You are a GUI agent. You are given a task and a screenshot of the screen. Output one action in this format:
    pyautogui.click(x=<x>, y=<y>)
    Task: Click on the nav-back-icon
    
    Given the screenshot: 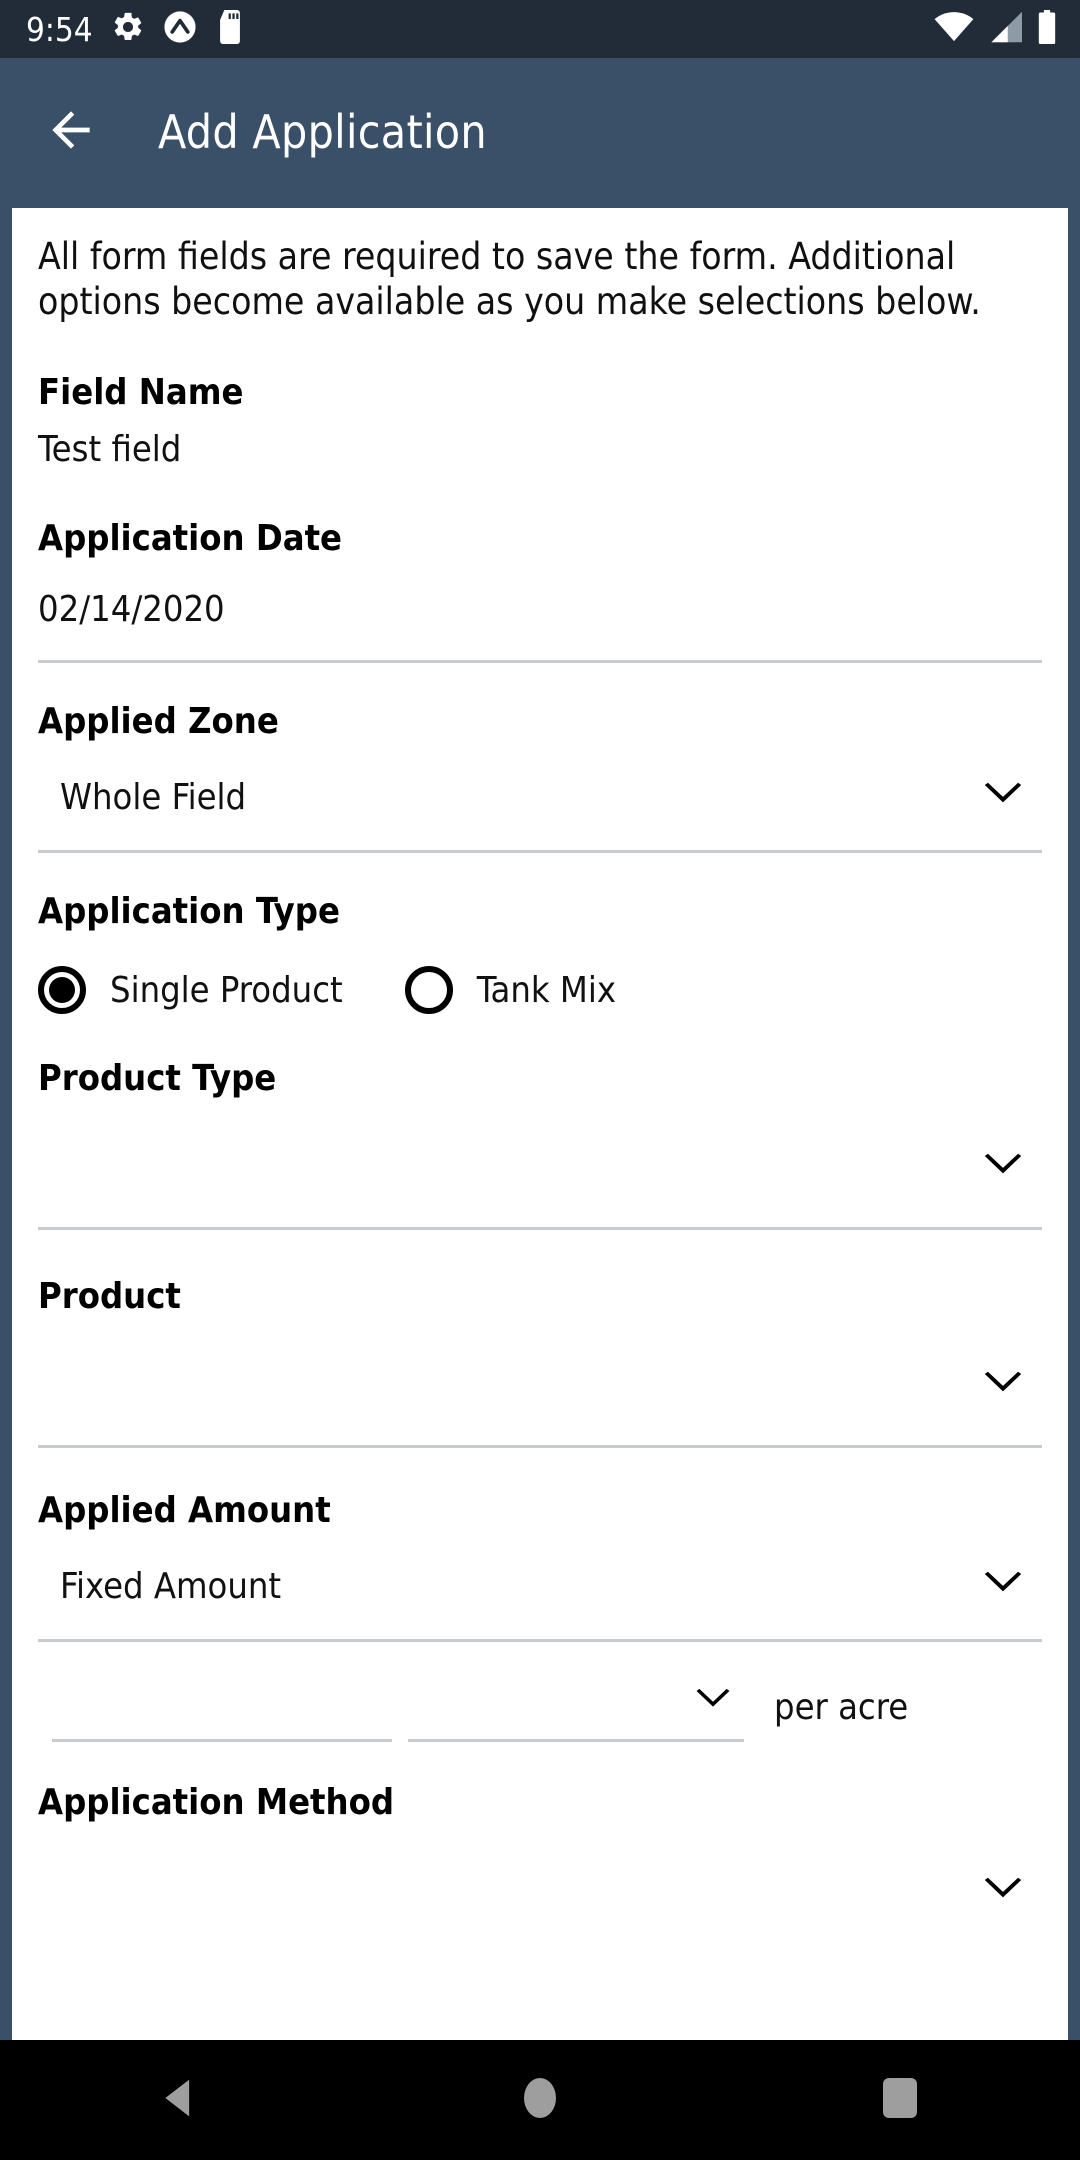 What is the action you would take?
    pyautogui.click(x=180, y=2100)
    